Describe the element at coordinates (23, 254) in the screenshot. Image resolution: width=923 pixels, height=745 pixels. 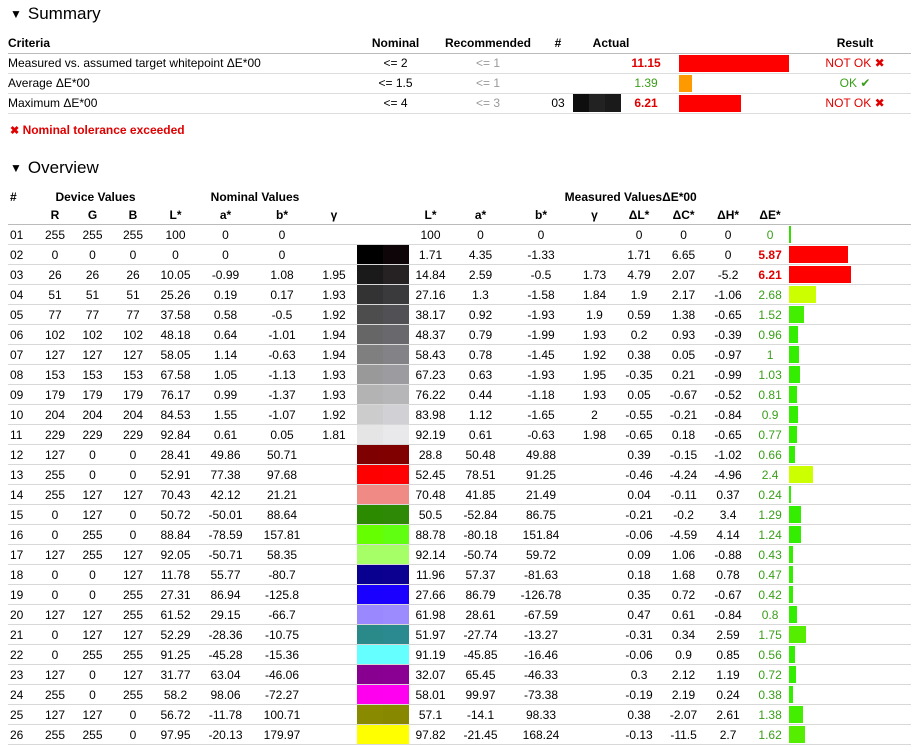
I see `row-id: 02` at that location.